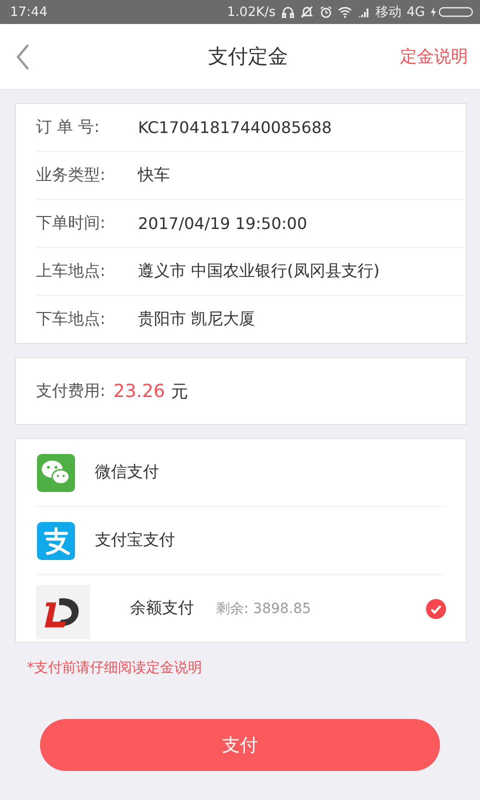 Image resolution: width=480 pixels, height=800 pixels. I want to click on muted-bell-icon, so click(307, 12).